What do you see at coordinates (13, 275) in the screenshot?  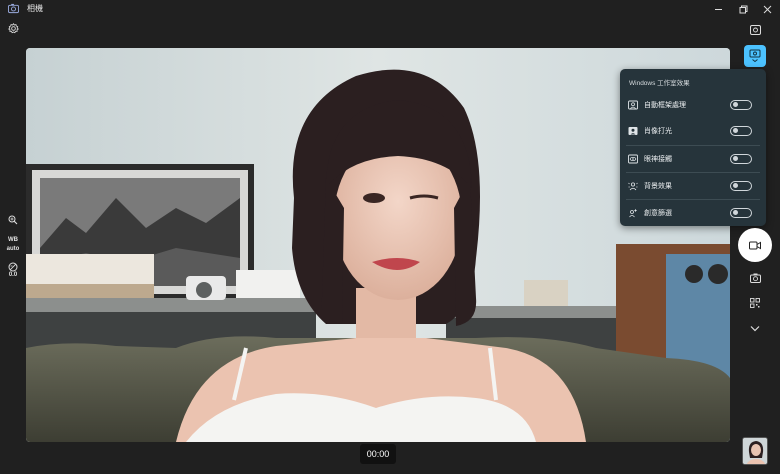 I see `exposure-value: 0.0` at bounding box center [13, 275].